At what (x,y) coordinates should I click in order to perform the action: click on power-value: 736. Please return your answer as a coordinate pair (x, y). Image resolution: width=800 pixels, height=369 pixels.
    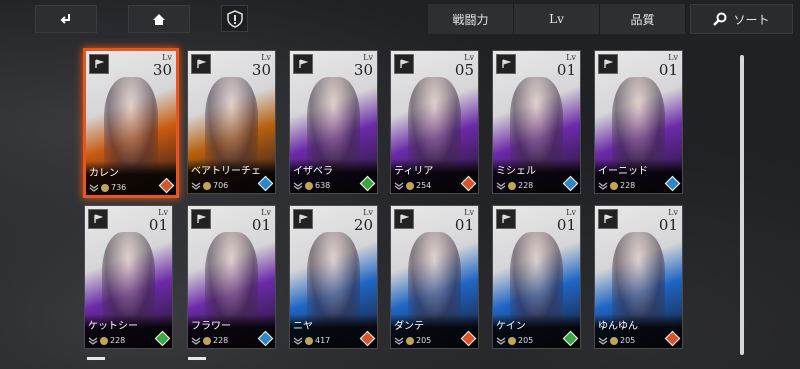
    Looking at the image, I should click on (107, 187).